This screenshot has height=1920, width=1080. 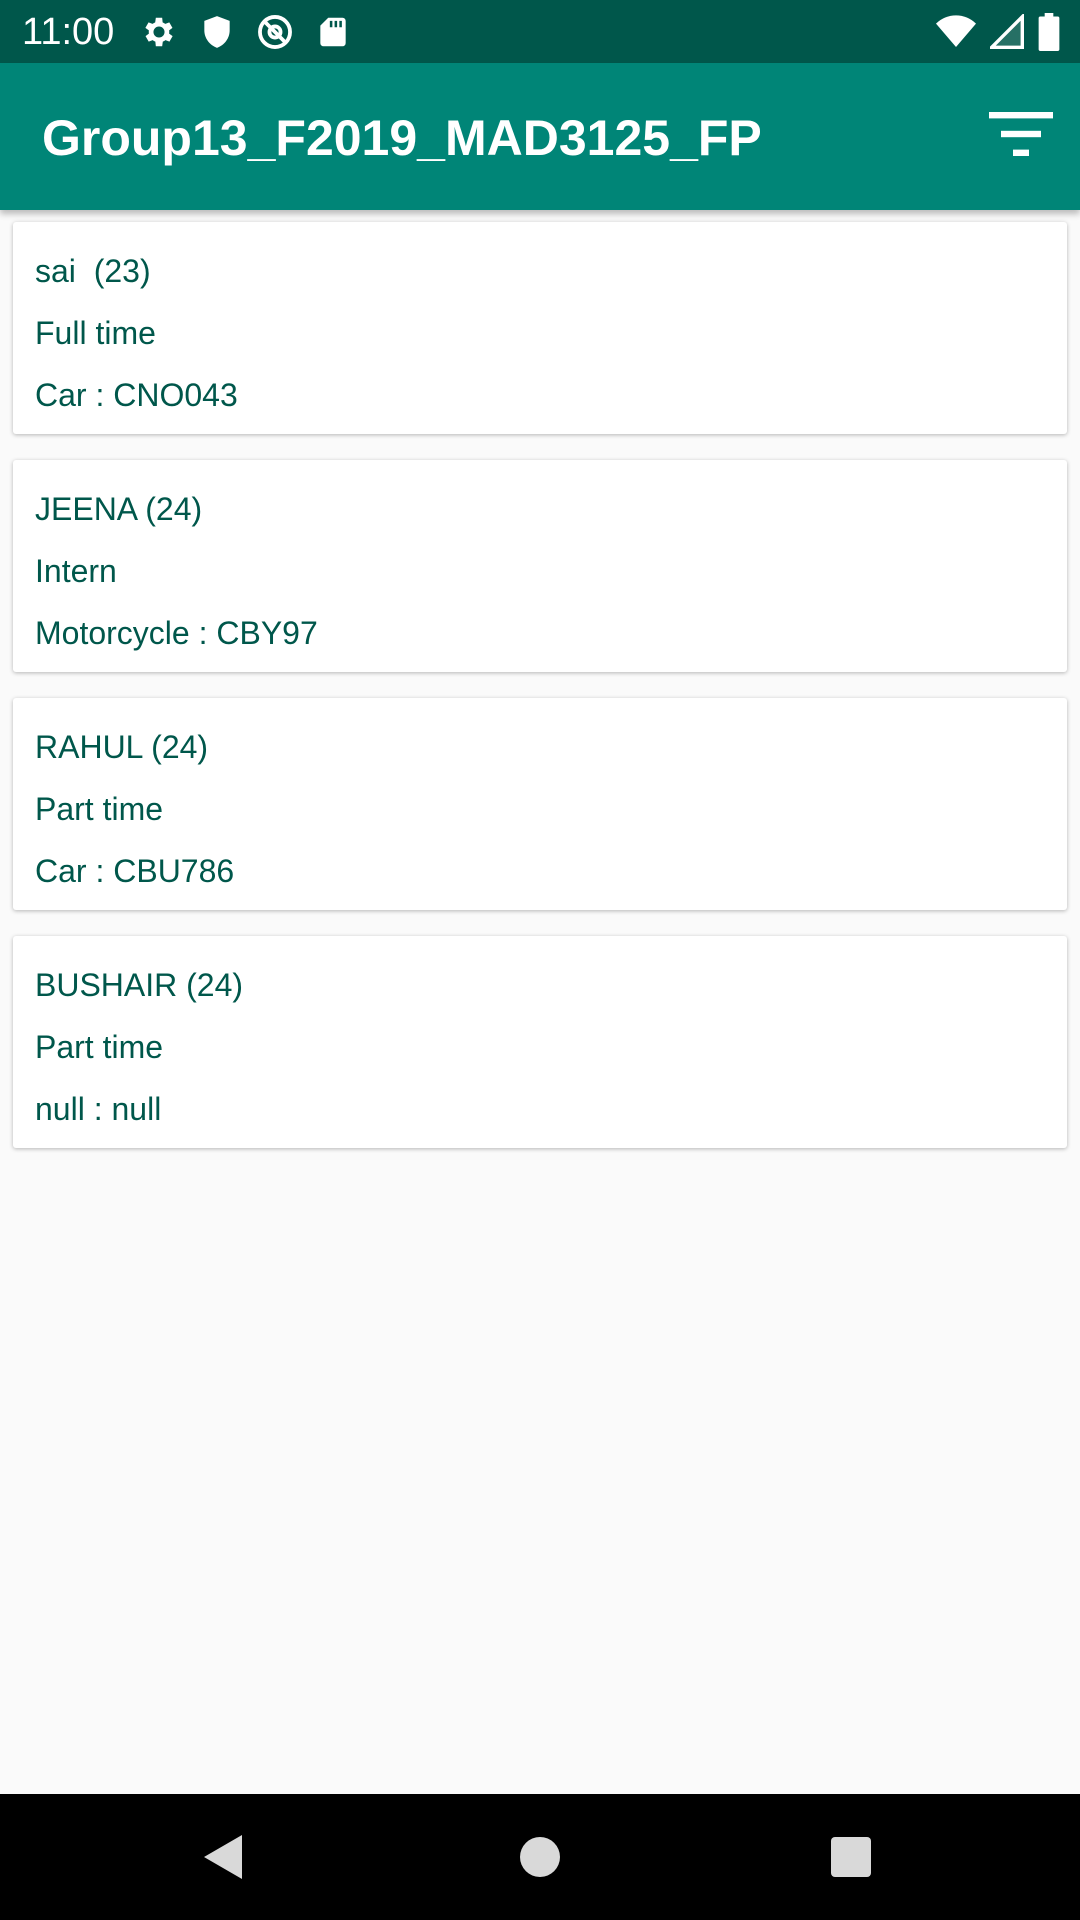 What do you see at coordinates (224, 1859) in the screenshot?
I see `back-icon` at bounding box center [224, 1859].